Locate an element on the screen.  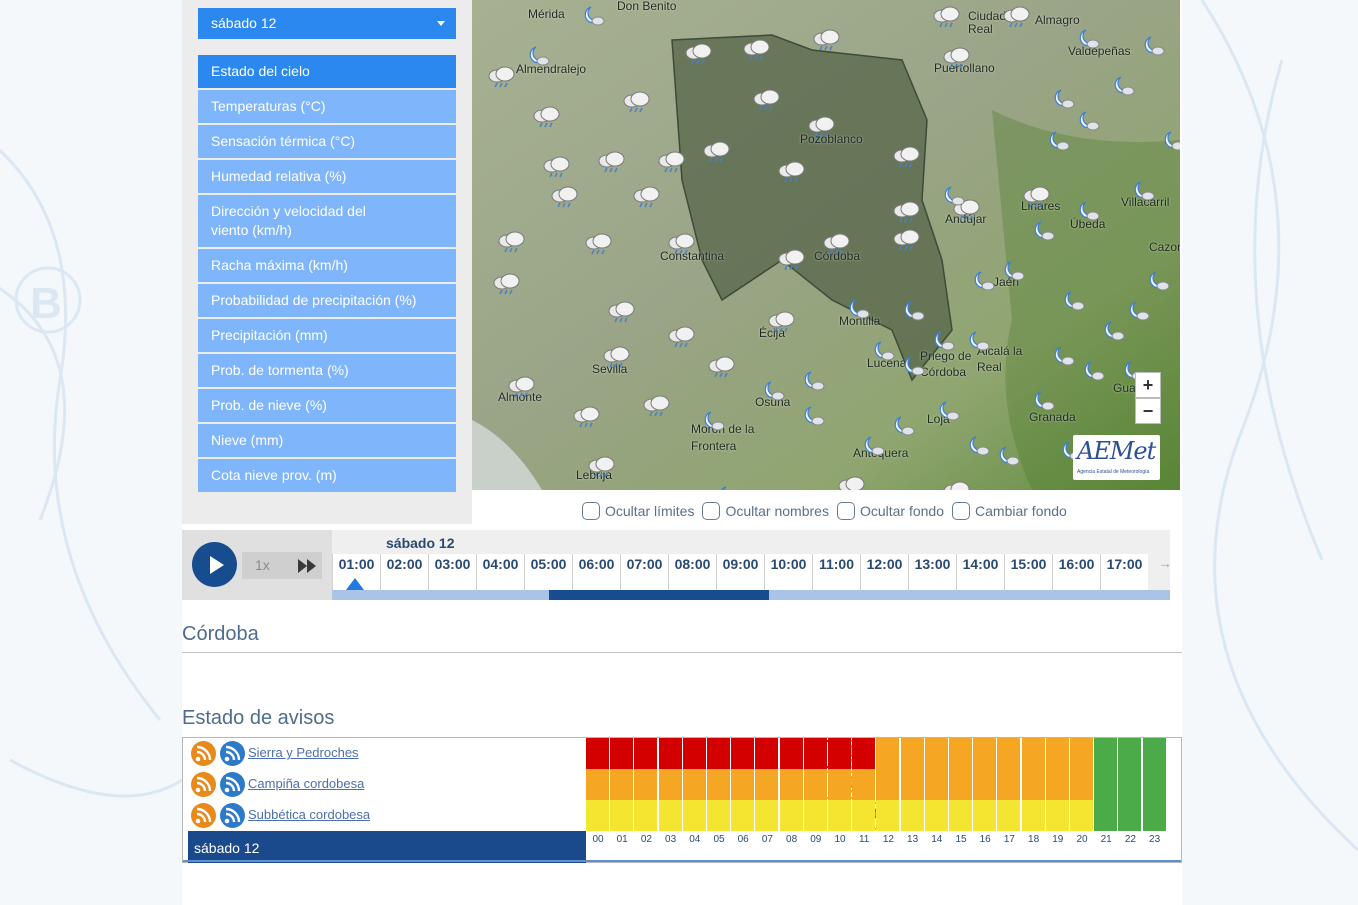
warning-zone-name: Subbética cordobesa is located at coordinates (309, 814).